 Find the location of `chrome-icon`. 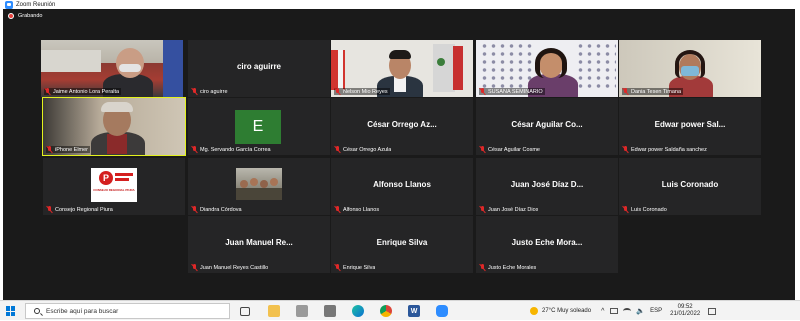

chrome-icon is located at coordinates (386, 311).